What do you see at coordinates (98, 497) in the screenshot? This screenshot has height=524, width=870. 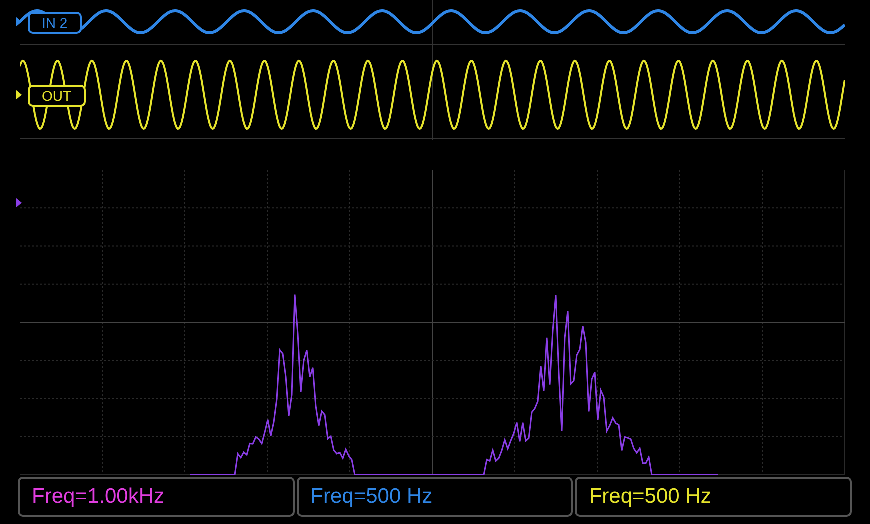 I see `frequency-reading: Freq=1.00kHz` at bounding box center [98, 497].